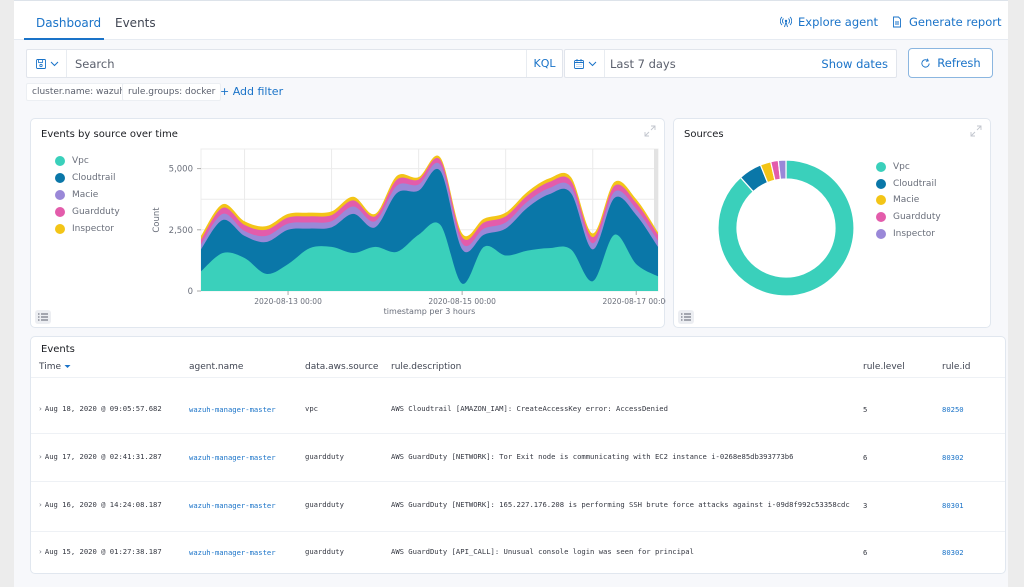 The image size is (1024, 587). Describe the element at coordinates (251, 91) in the screenshot. I see `add-filter-button: + Add filter` at that location.